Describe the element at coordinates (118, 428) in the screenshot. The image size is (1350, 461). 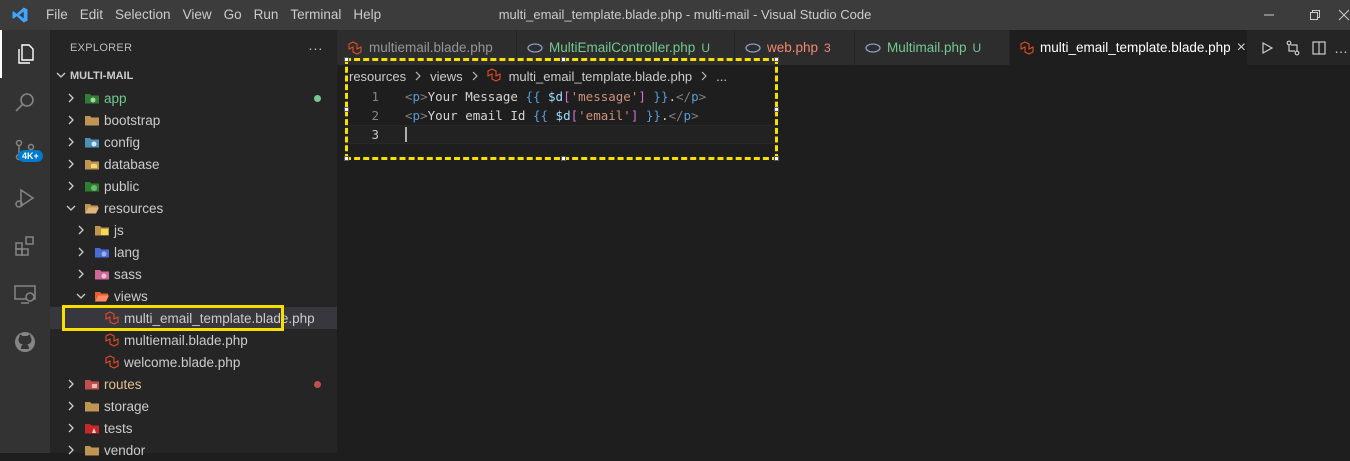
I see `tree-item-label: tests` at that location.